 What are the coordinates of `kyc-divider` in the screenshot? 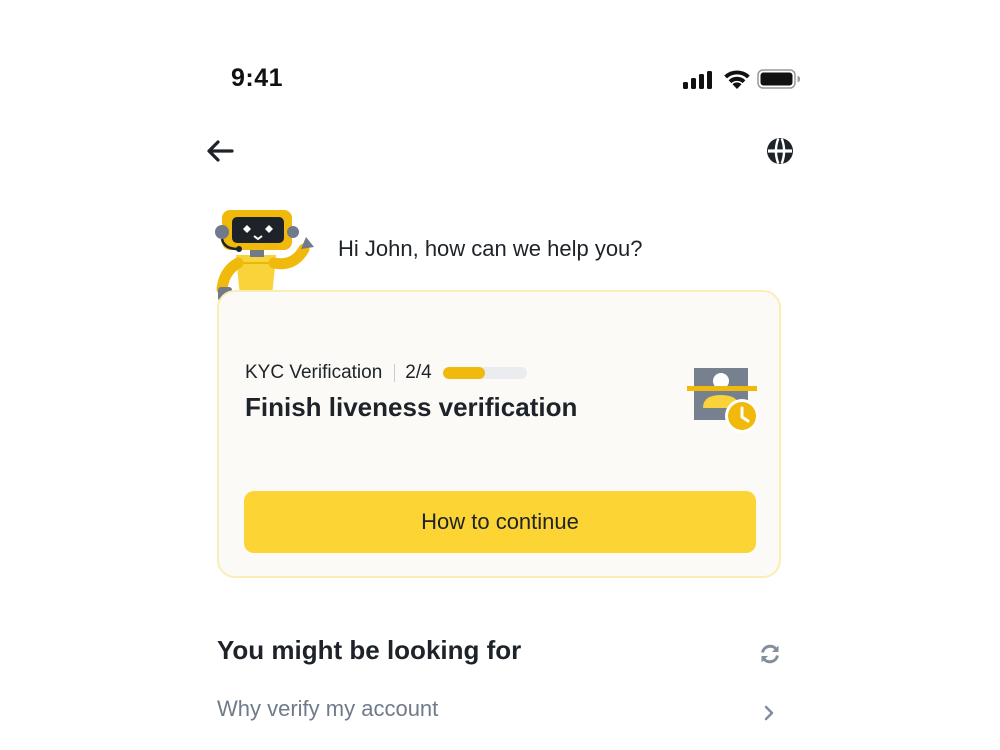 It's located at (395, 373).